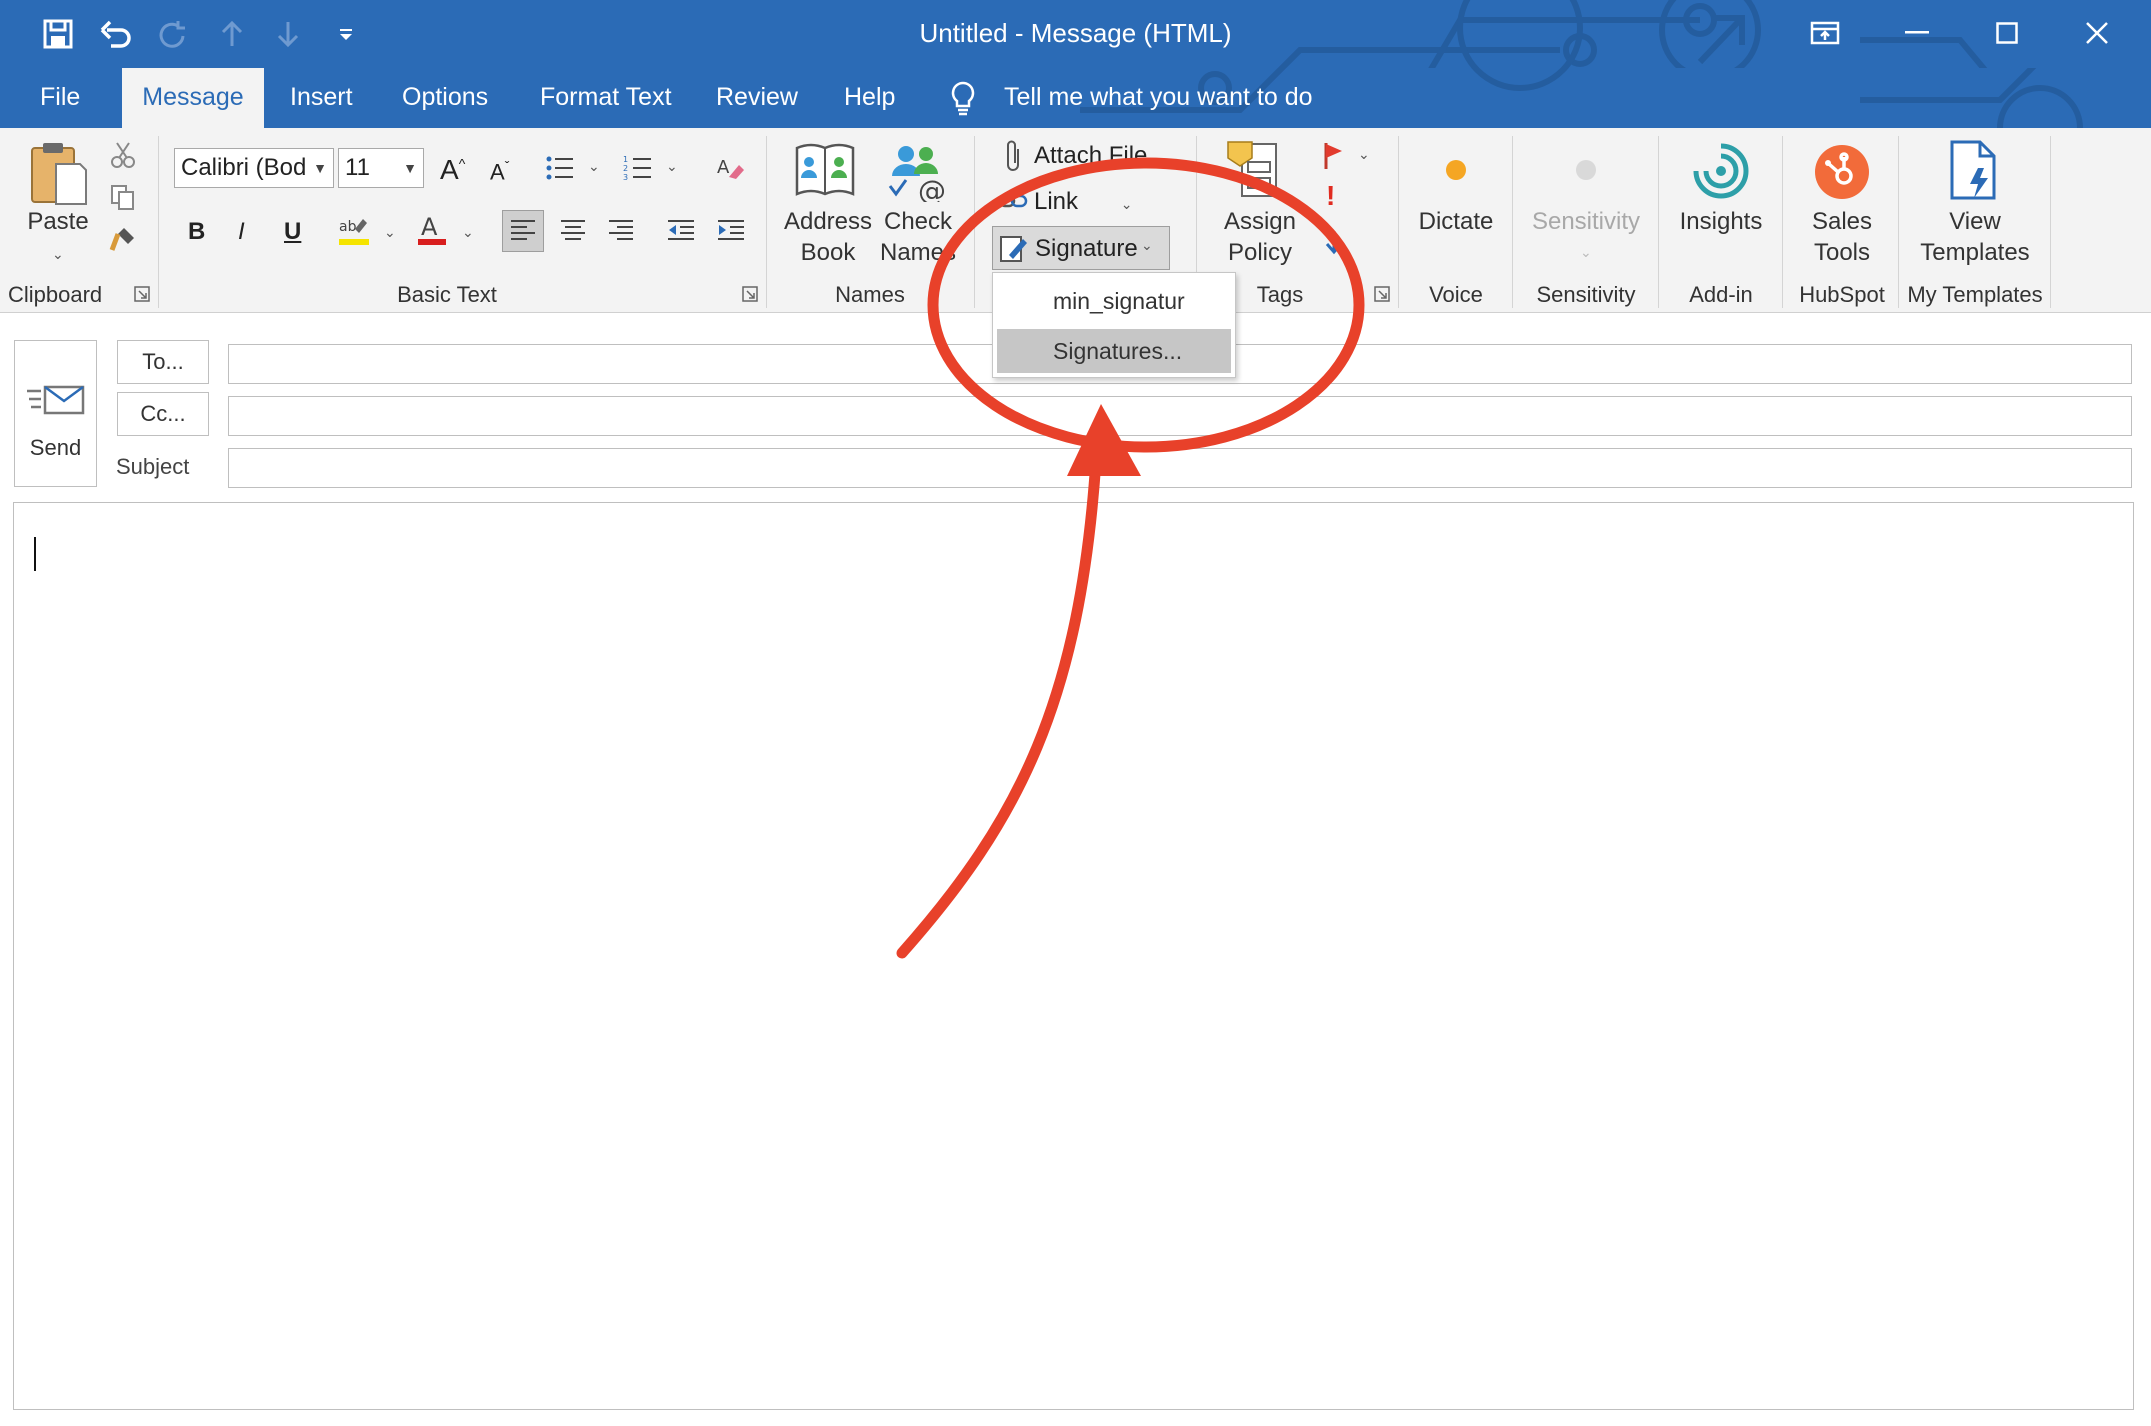  I want to click on tab-options: Options, so click(445, 98).